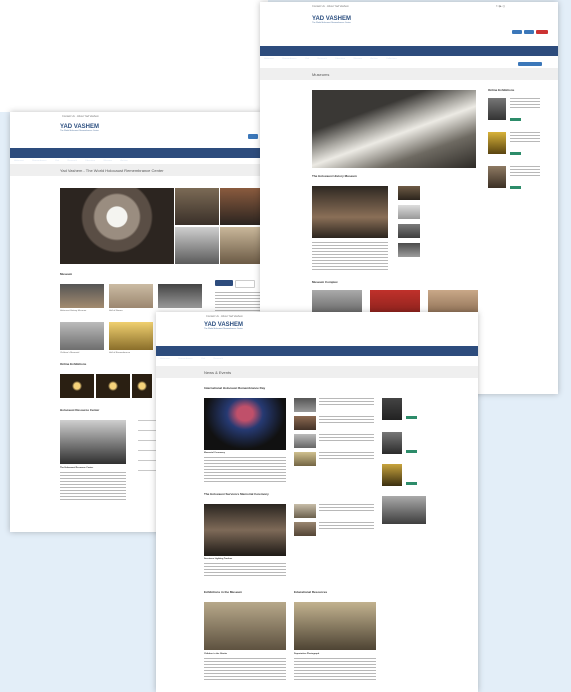 This screenshot has height=692, width=571. I want to click on news-nav-research: Research, so click(218, 359).